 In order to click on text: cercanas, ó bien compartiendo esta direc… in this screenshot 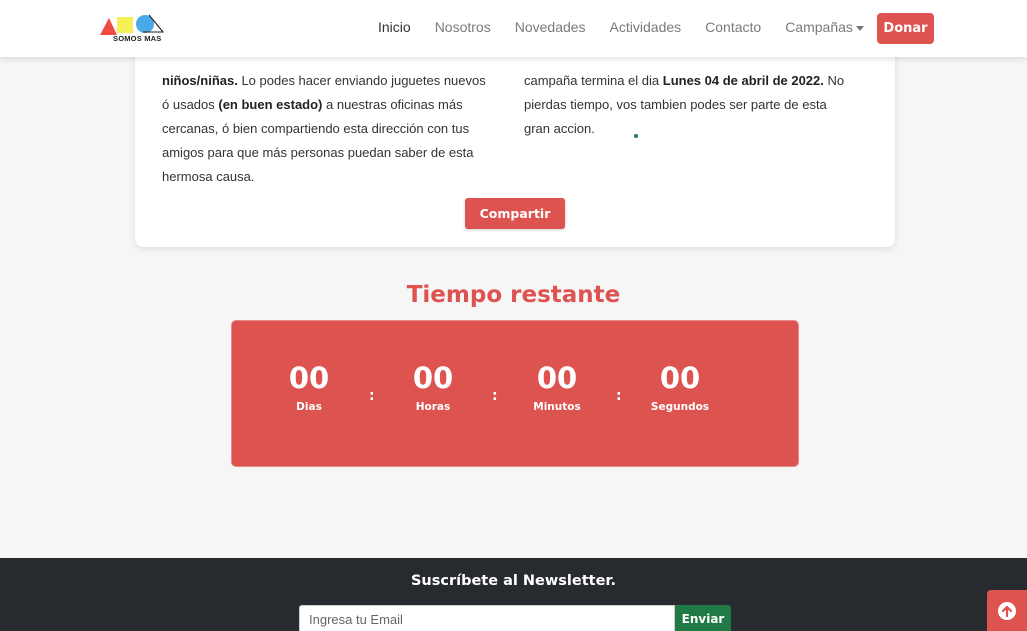, I will do `click(316, 128)`.